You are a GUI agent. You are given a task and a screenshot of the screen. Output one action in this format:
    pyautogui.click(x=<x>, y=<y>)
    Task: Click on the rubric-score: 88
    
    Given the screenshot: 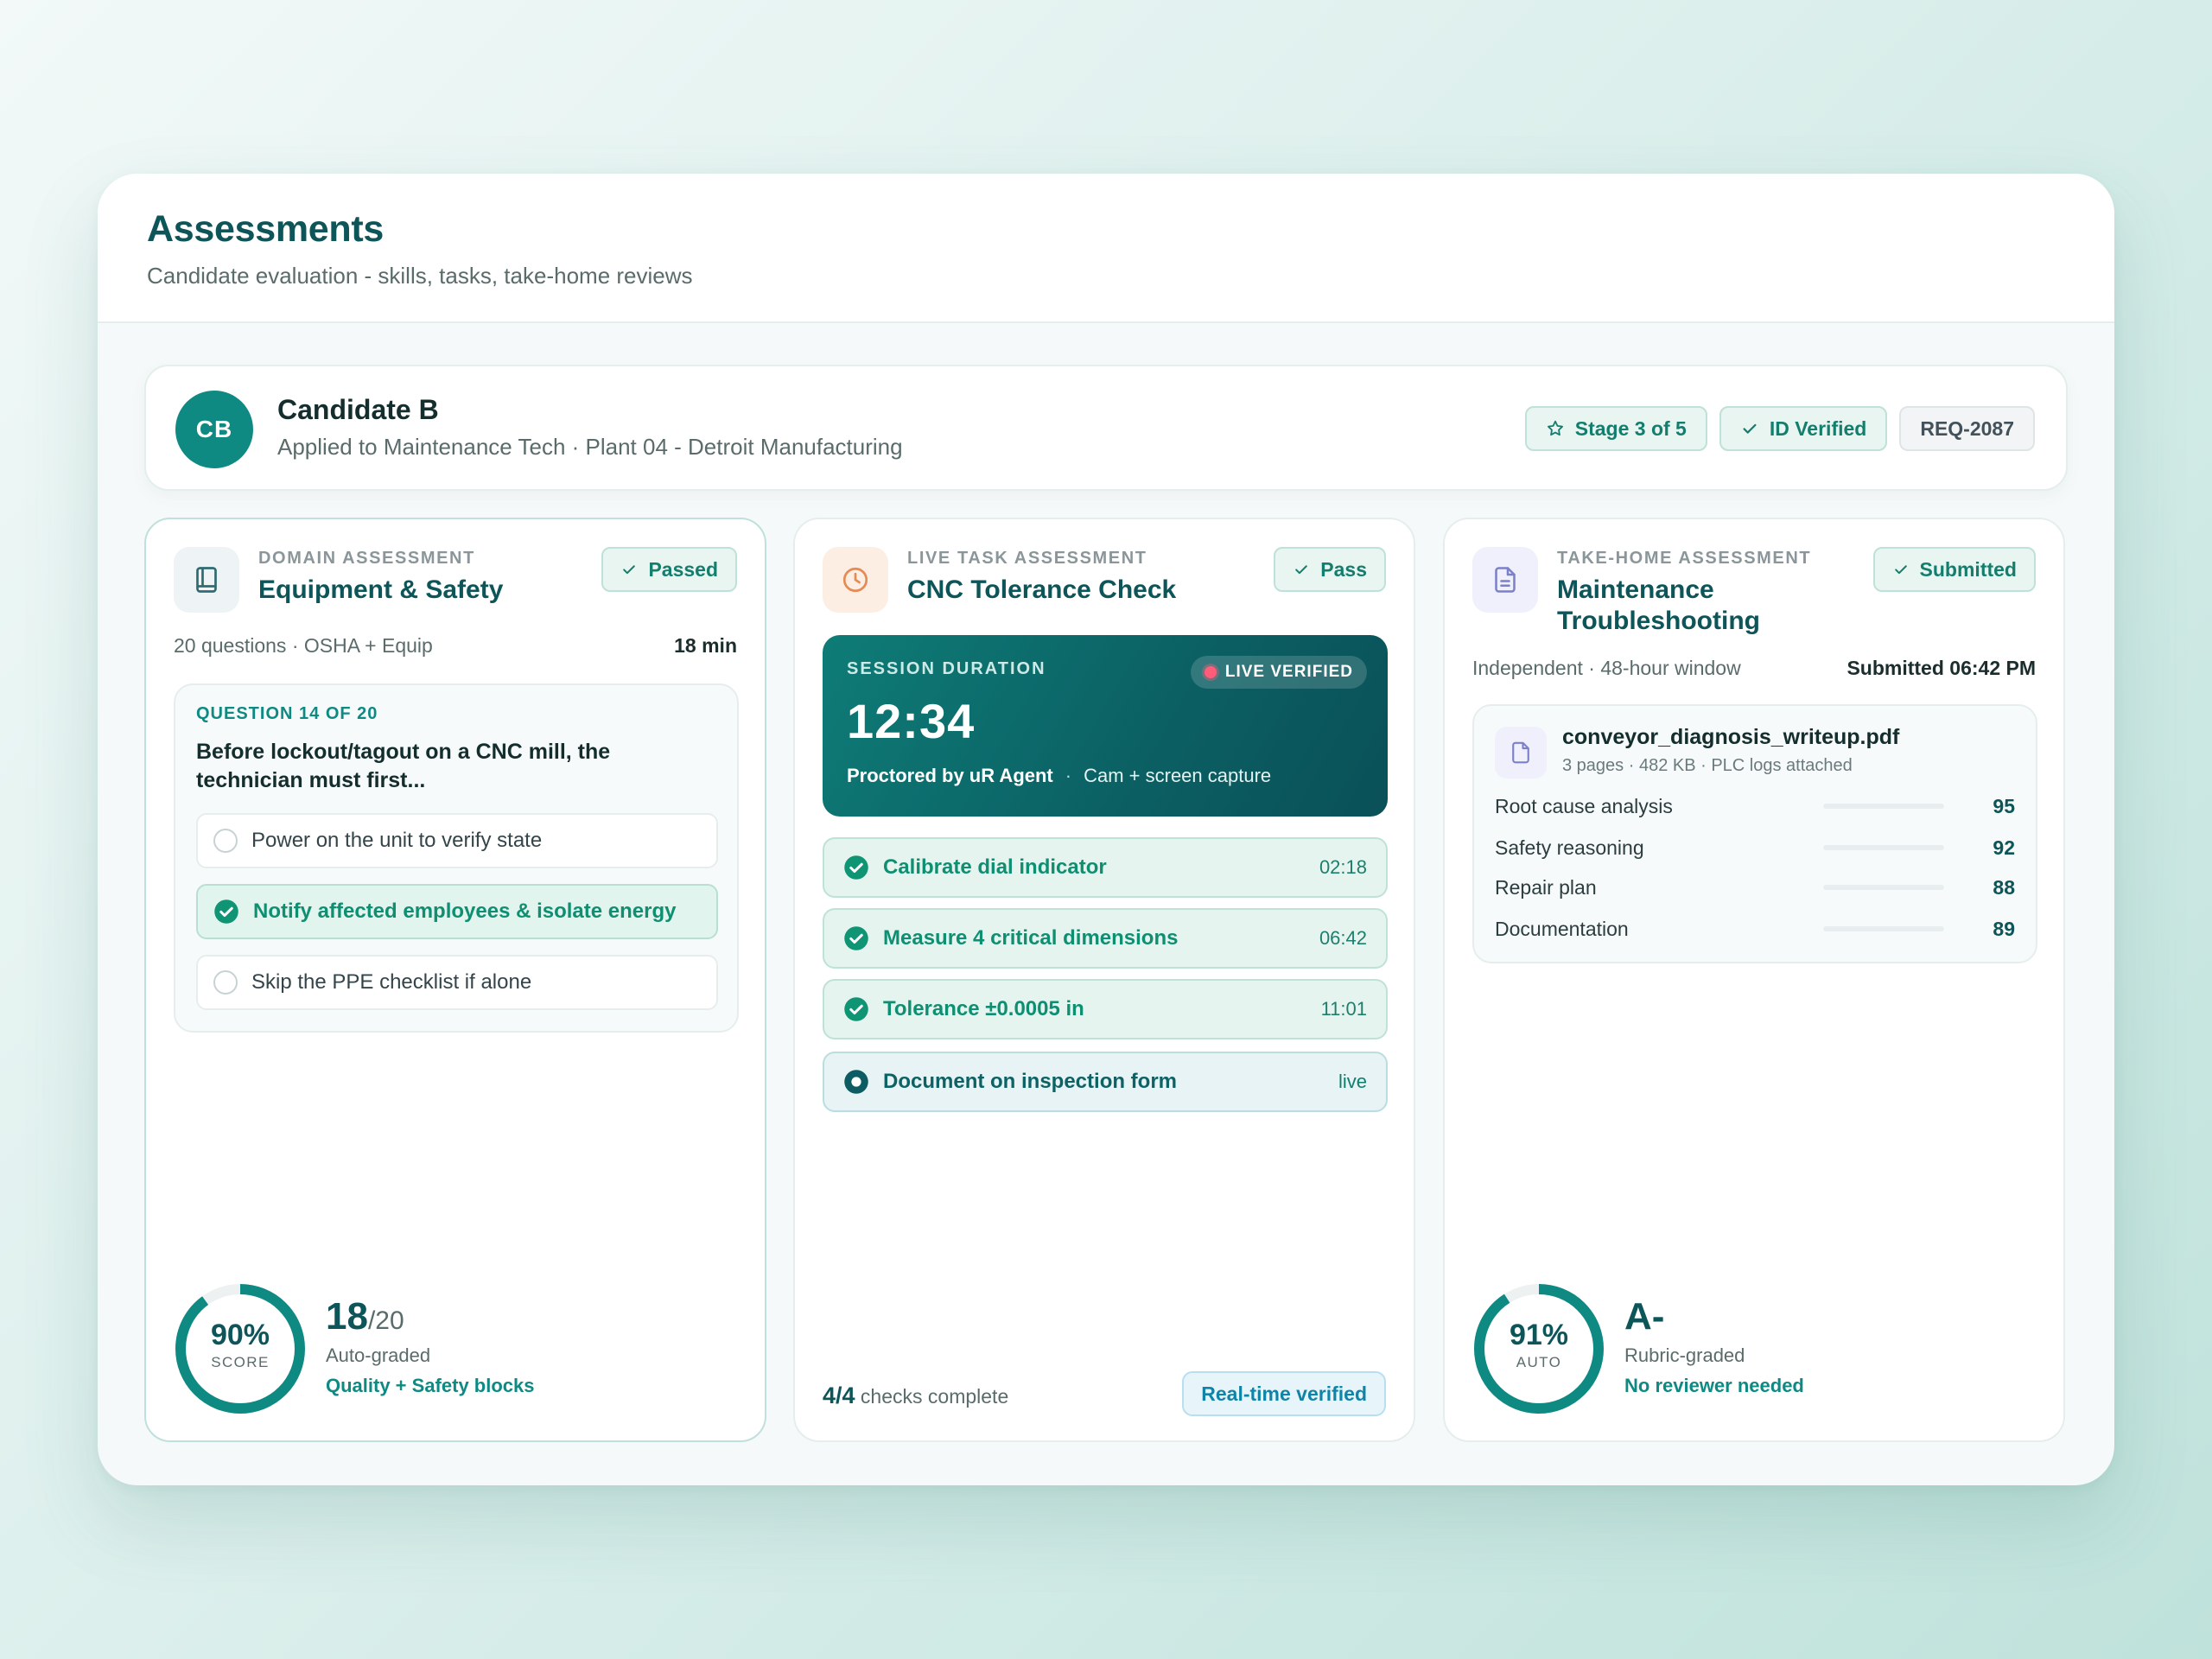 What is the action you would take?
    pyautogui.click(x=2004, y=887)
    